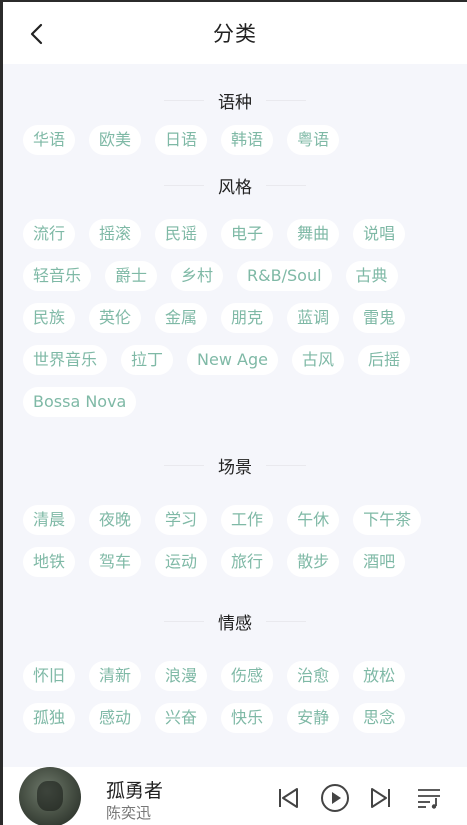  What do you see at coordinates (235, 623) in the screenshot?
I see `section-title: 情感` at bounding box center [235, 623].